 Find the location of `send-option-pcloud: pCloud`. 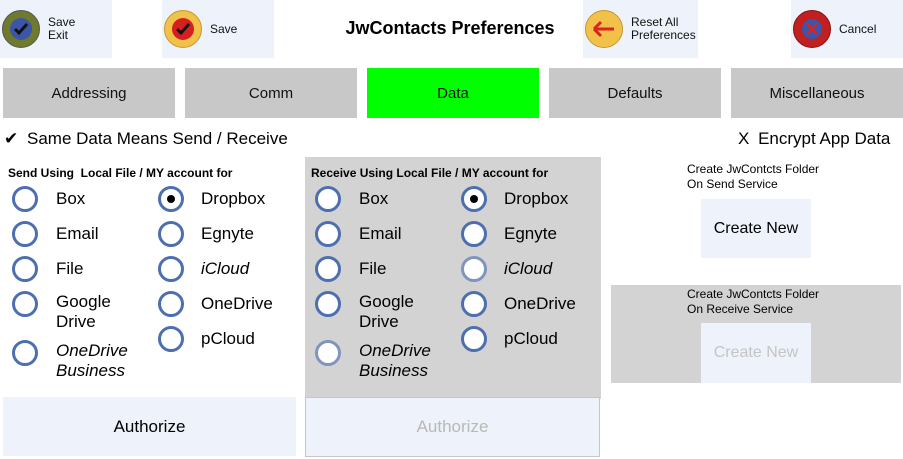

send-option-pcloud: pCloud is located at coordinates (228, 338).